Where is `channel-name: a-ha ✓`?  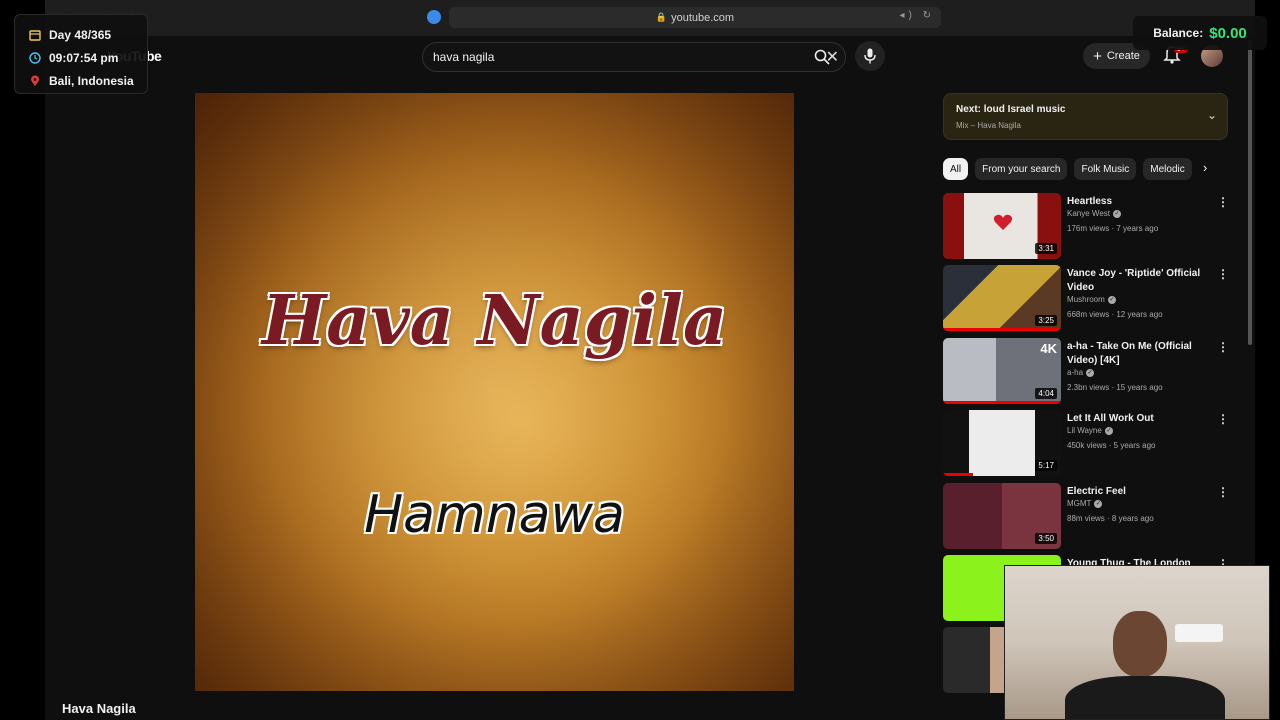 channel-name: a-ha ✓ is located at coordinates (1081, 372).